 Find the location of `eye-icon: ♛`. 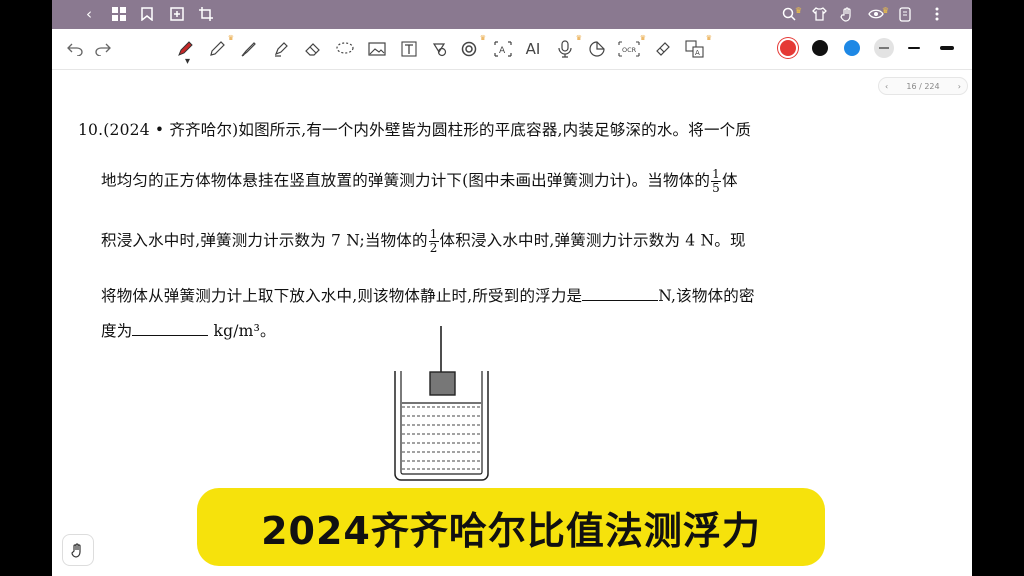

eye-icon: ♛ is located at coordinates (878, 14).